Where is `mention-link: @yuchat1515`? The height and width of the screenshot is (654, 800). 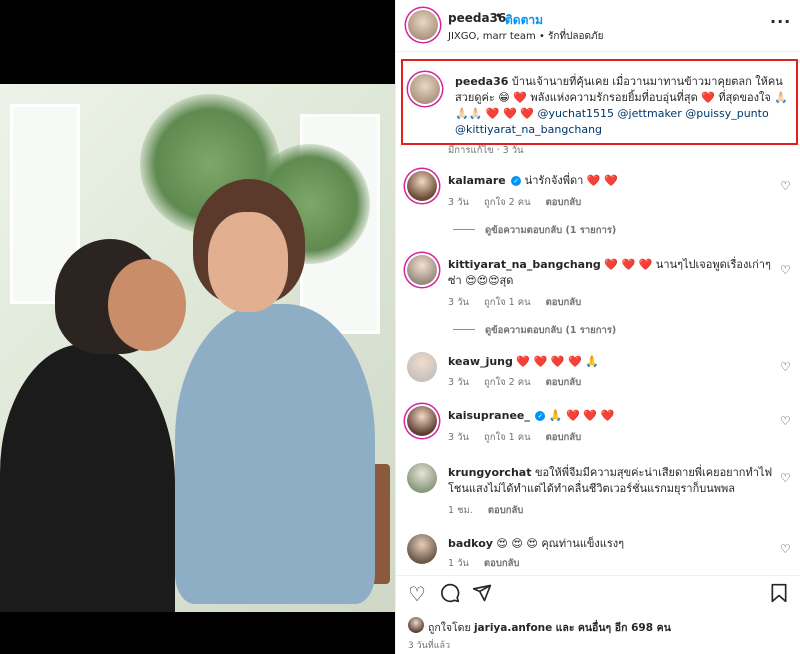 mention-link: @yuchat1515 is located at coordinates (575, 113).